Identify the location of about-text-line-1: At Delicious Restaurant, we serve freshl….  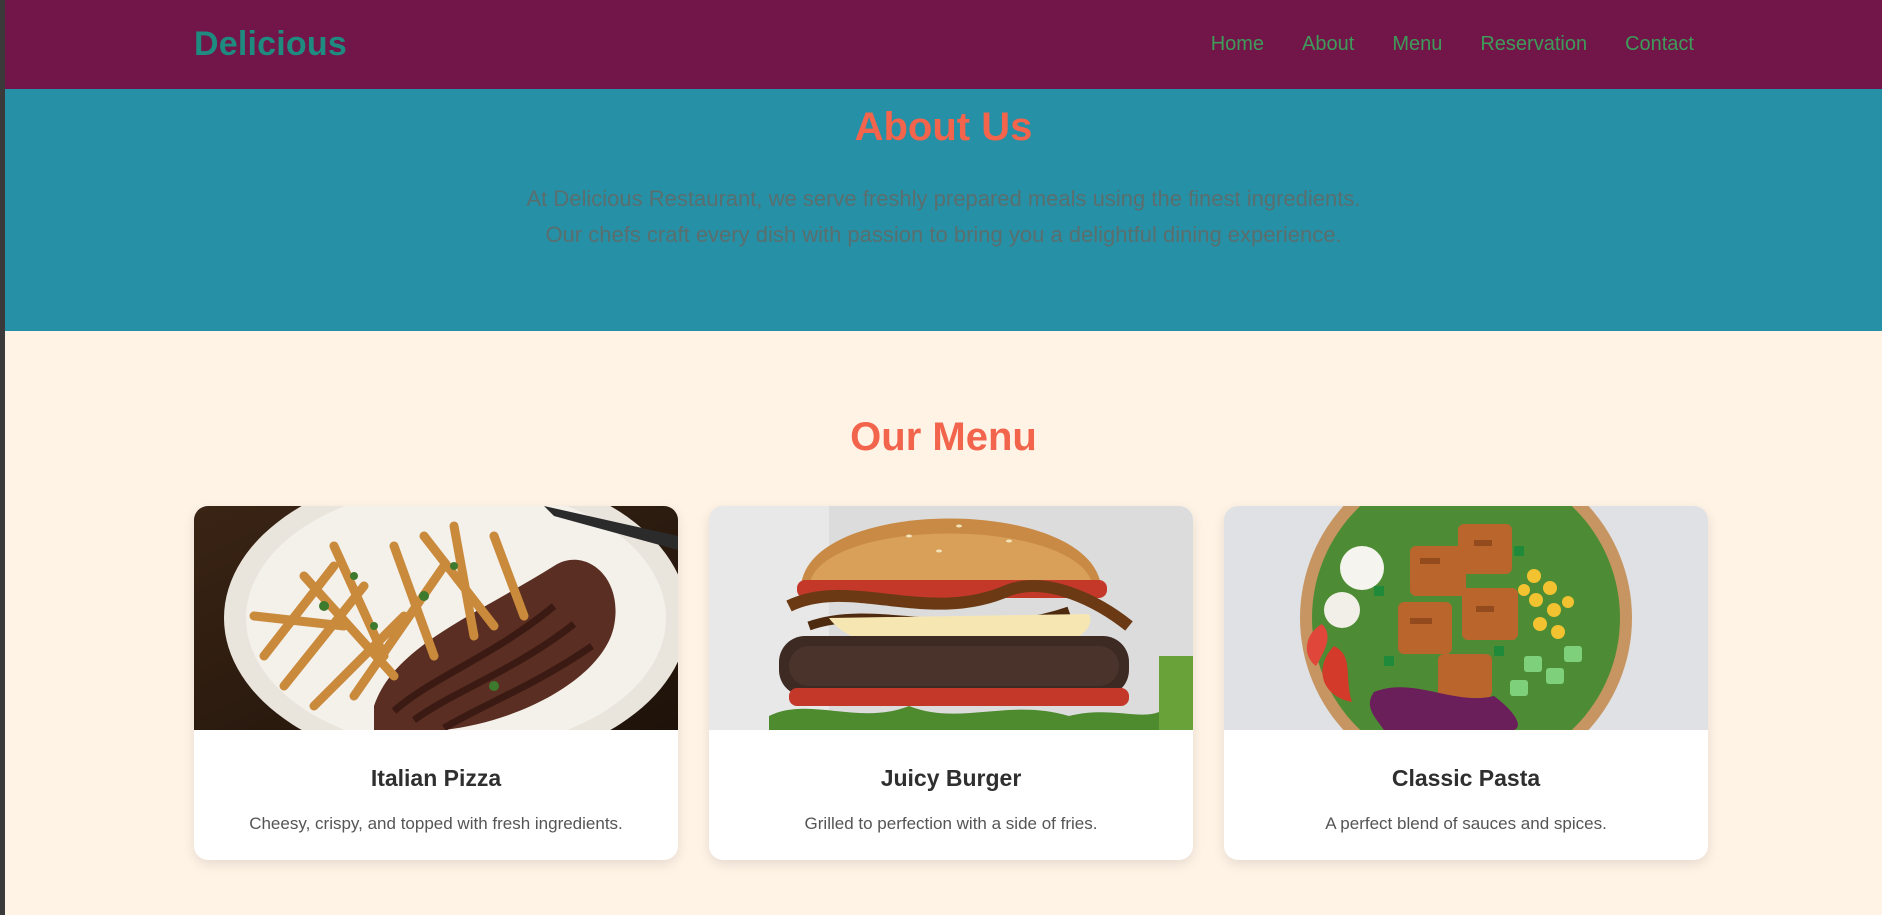
(943, 198).